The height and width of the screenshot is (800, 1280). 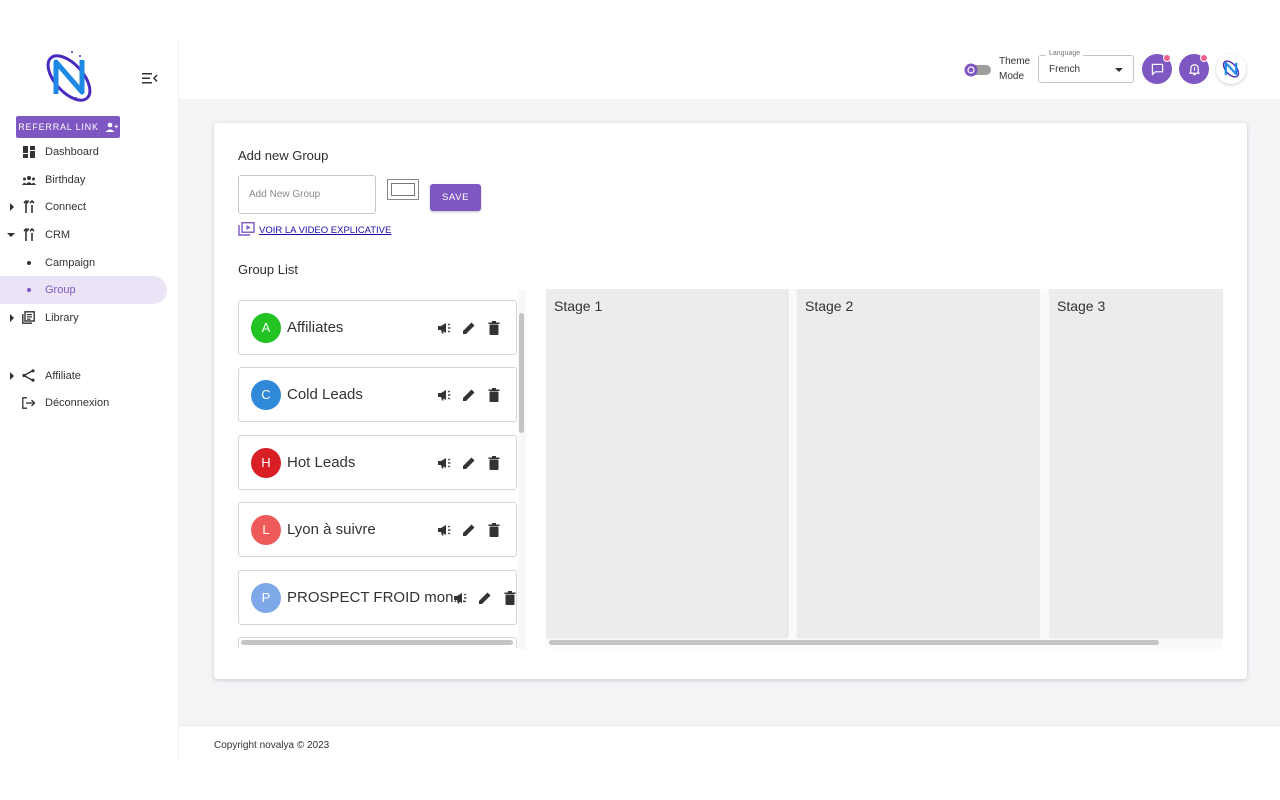 What do you see at coordinates (65, 207) in the screenshot?
I see `sidebar-item-label: Connect` at bounding box center [65, 207].